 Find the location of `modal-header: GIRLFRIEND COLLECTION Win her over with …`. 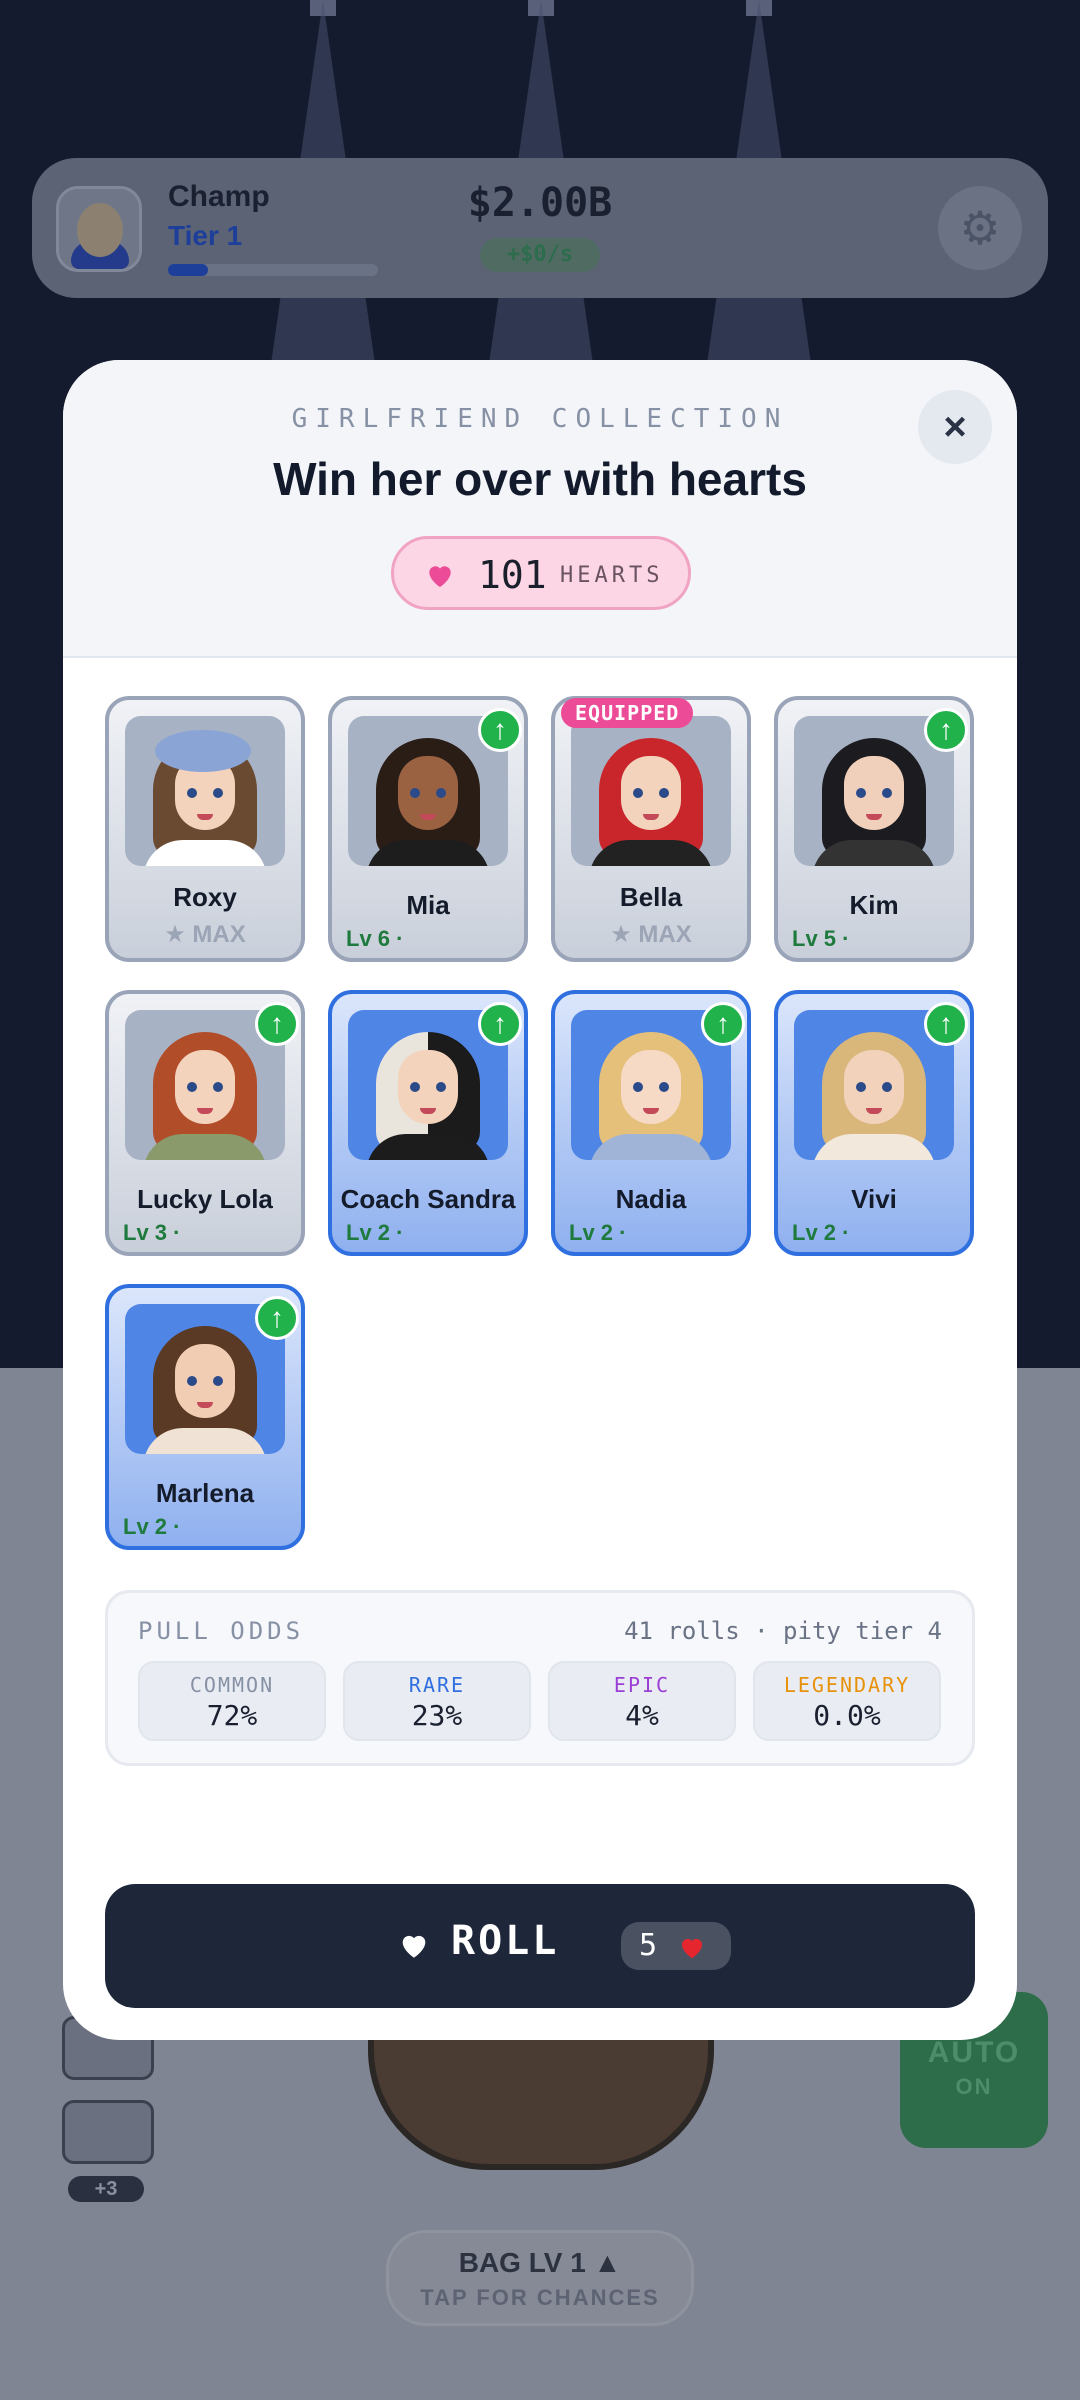

modal-header: GIRLFRIEND COLLECTION Win her over with … is located at coordinates (540, 509).